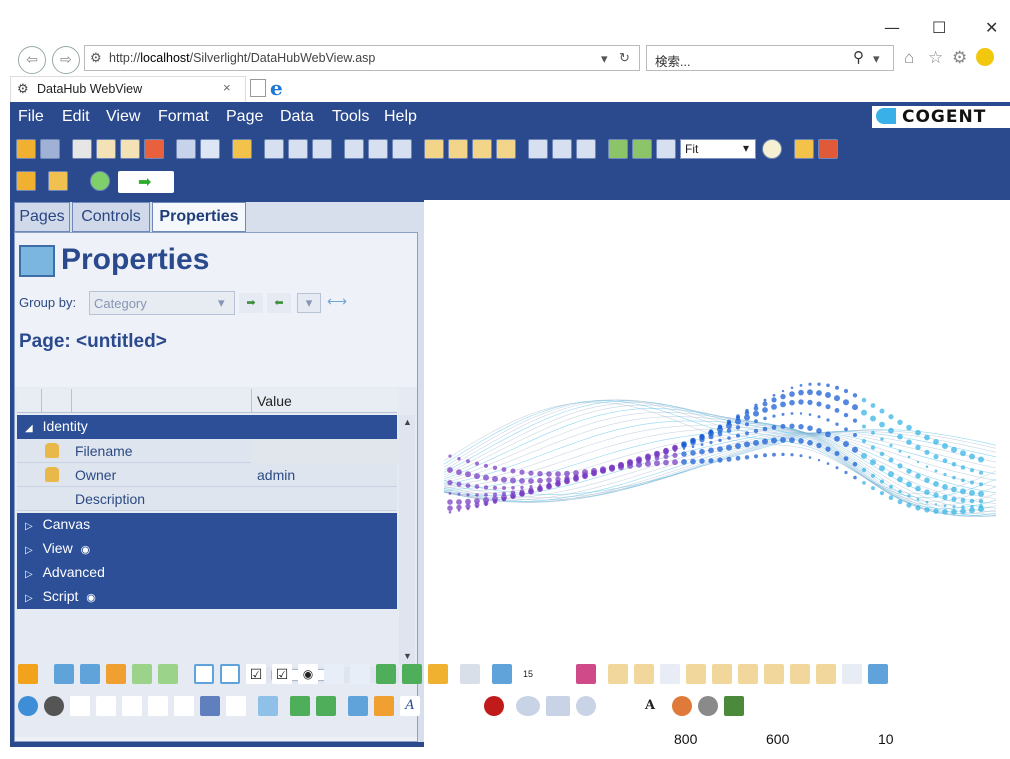 This screenshot has height=759, width=1010. Describe the element at coordinates (985, 57) in the screenshot. I see `feedback-smiley-icon` at that location.